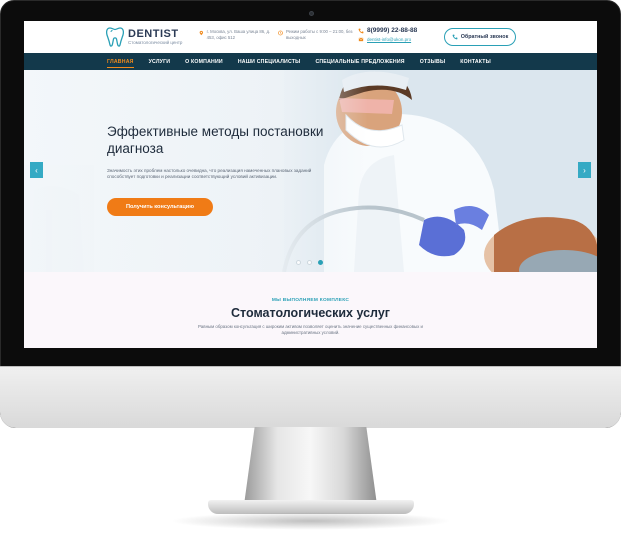 Image resolution: width=621 pixels, height=540 pixels. Describe the element at coordinates (310, 313) in the screenshot. I see `services-title: Стоматологических услуг` at that location.